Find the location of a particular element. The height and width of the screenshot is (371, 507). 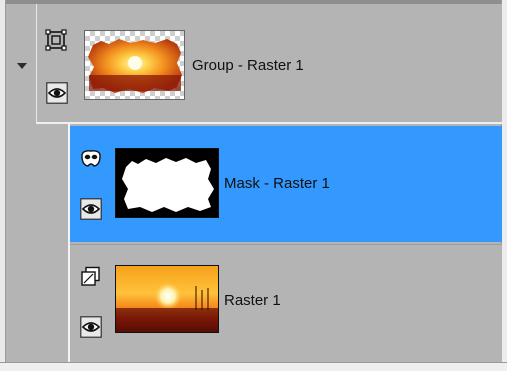

mask-layer-icon is located at coordinates (91, 159).